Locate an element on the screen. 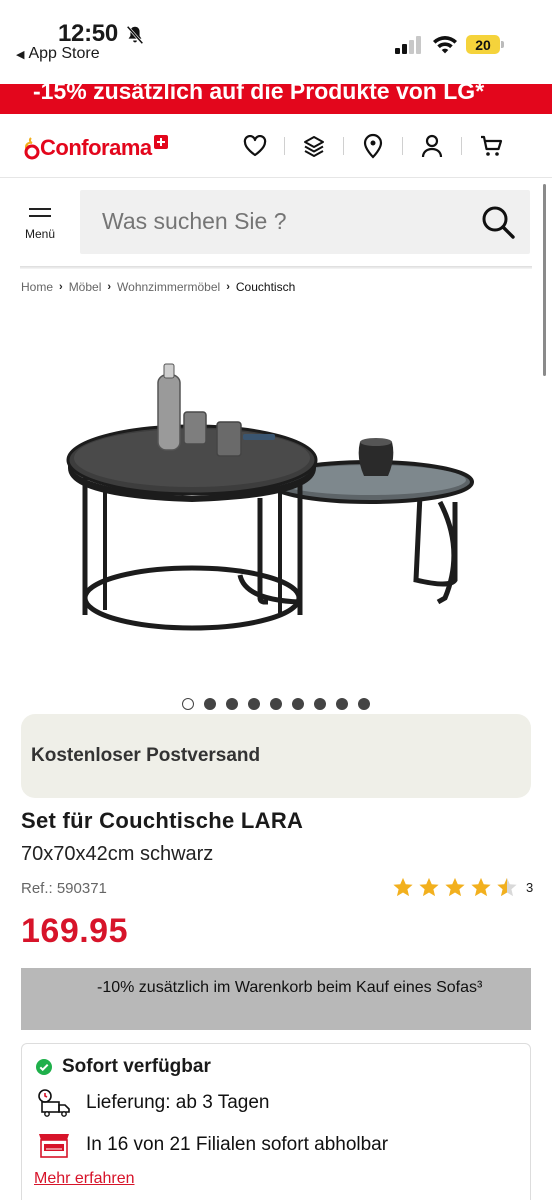 The width and height of the screenshot is (552, 1200). promo-banner: -15% zusätzlich auf die Produkte von LG* is located at coordinates (276, 99).